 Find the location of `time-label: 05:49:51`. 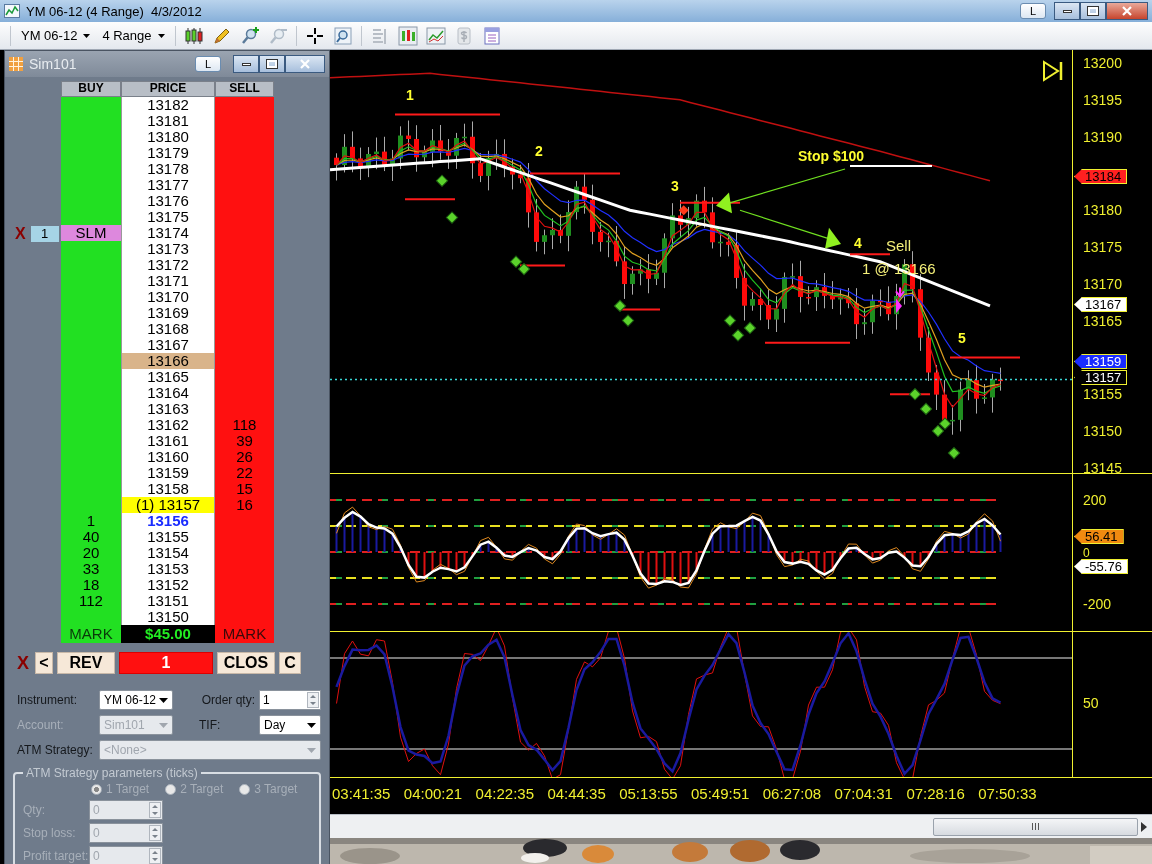

time-label: 05:49:51 is located at coordinates (721, 793).